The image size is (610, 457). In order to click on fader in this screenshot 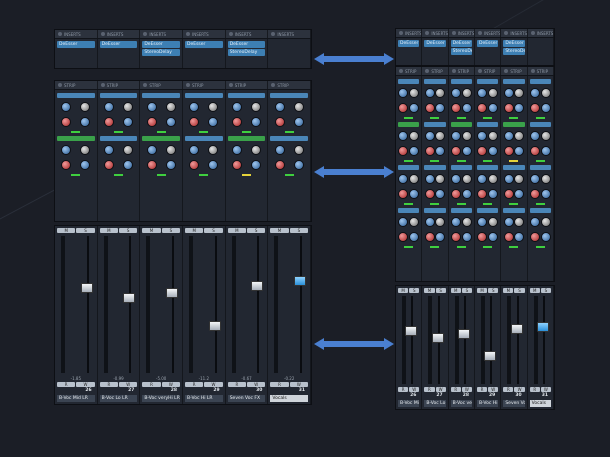, I will do `click(461, 340)`.